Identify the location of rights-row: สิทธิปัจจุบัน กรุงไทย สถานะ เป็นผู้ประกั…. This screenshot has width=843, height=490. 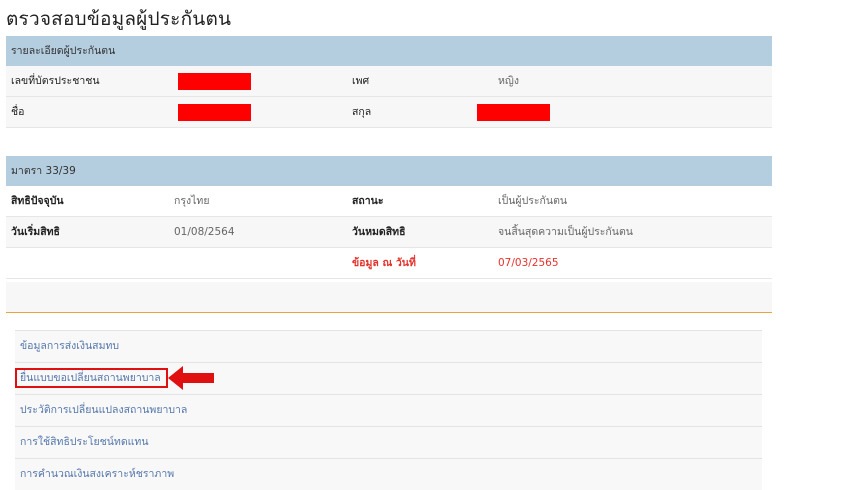
(389, 201).